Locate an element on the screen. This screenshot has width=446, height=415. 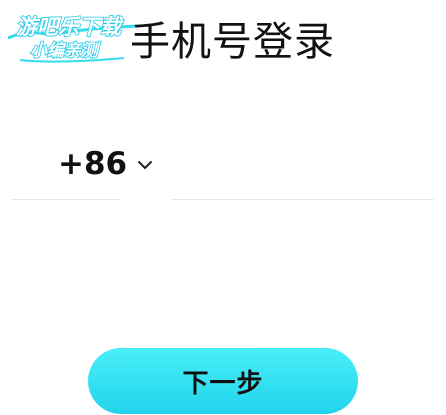
chevron-down-icon is located at coordinates (145, 165).